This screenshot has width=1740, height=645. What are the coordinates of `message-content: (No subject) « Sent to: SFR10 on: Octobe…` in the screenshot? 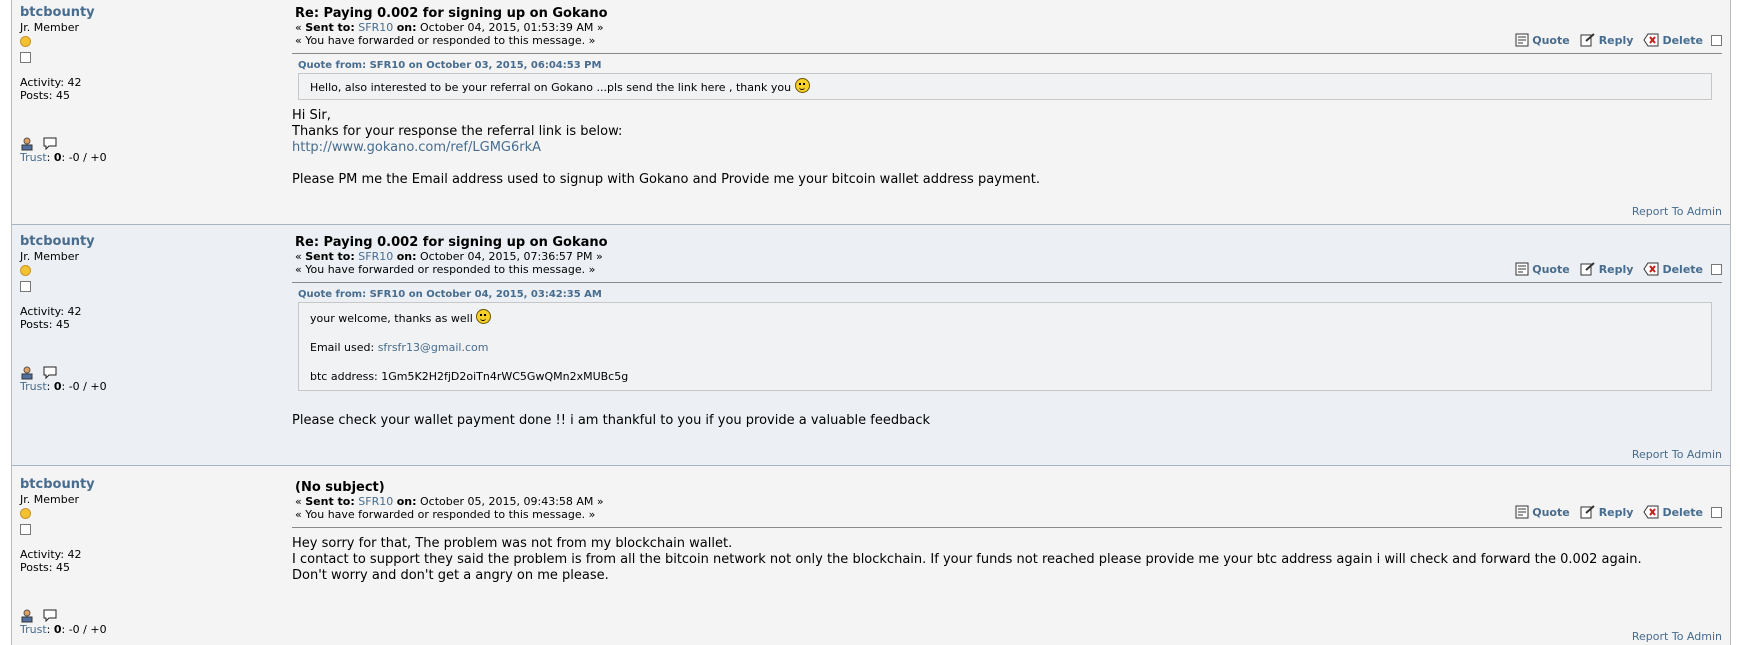 It's located at (1007, 532).